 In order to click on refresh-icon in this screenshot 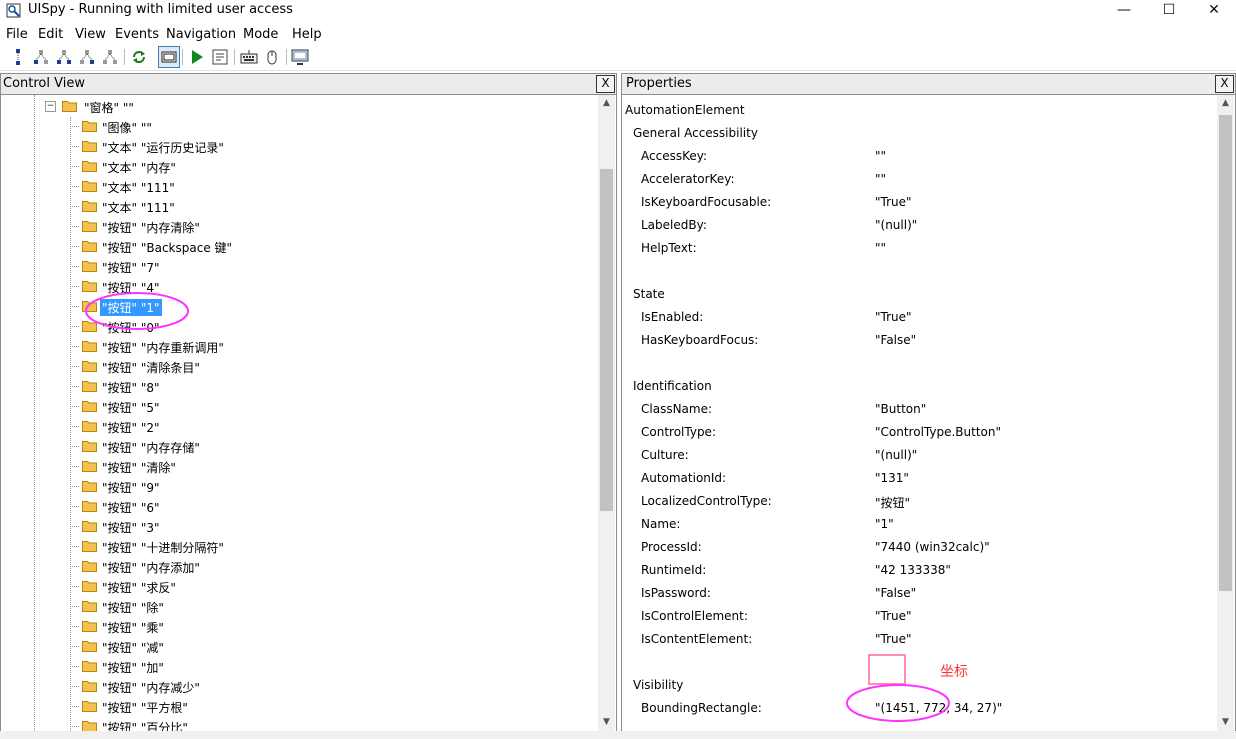, I will do `click(139, 57)`.